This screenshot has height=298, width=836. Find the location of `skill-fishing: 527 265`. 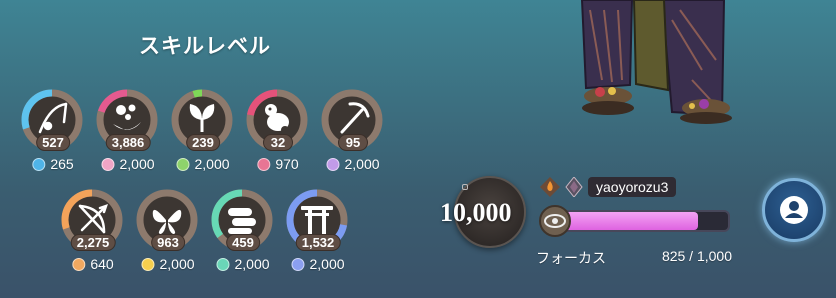

skill-fishing: 527 265 is located at coordinates (53, 133).